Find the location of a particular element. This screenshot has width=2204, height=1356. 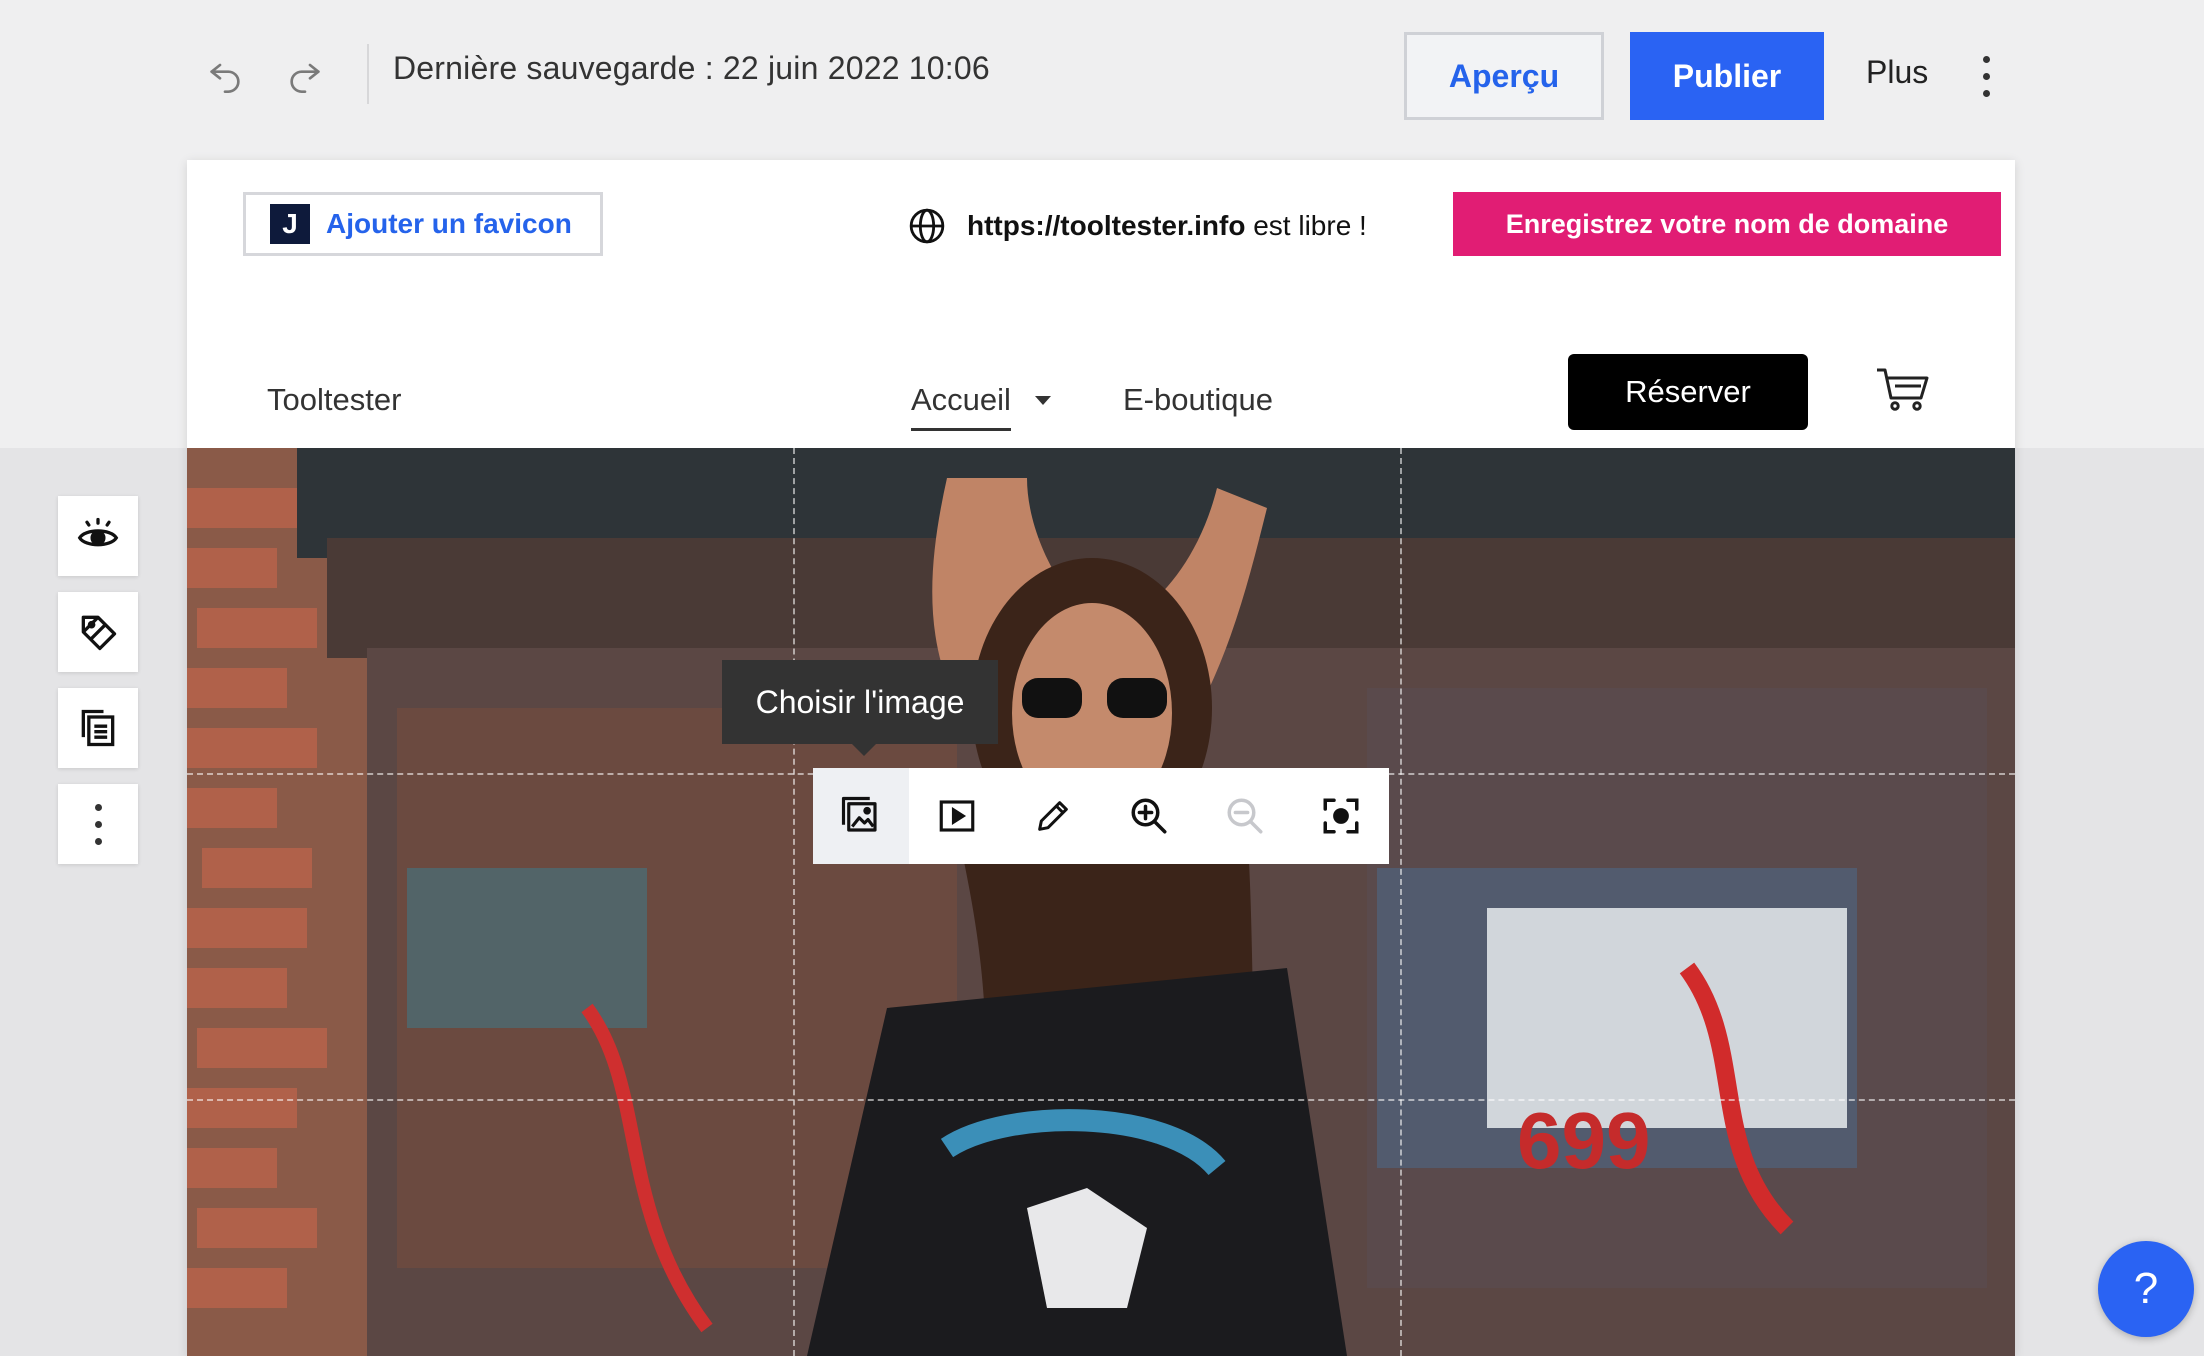

video-button is located at coordinates (957, 816).